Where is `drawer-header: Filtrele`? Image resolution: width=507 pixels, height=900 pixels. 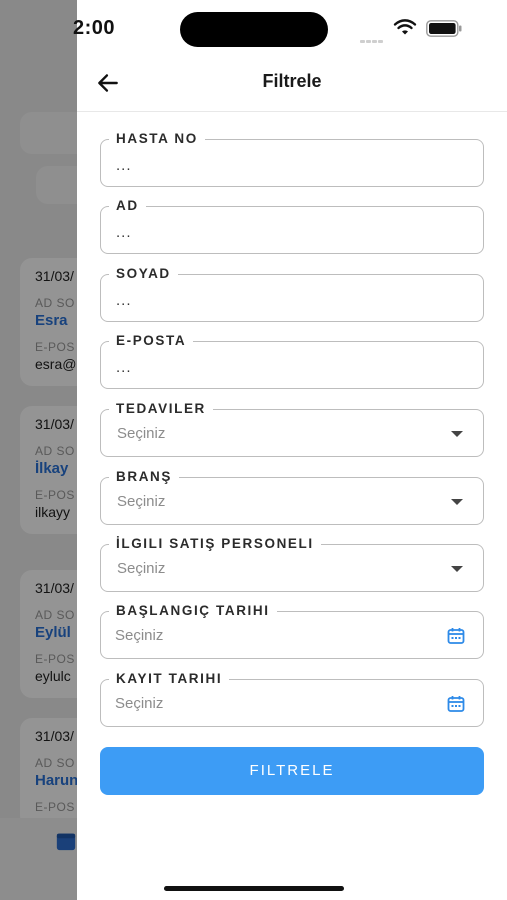 drawer-header: Filtrele is located at coordinates (292, 85).